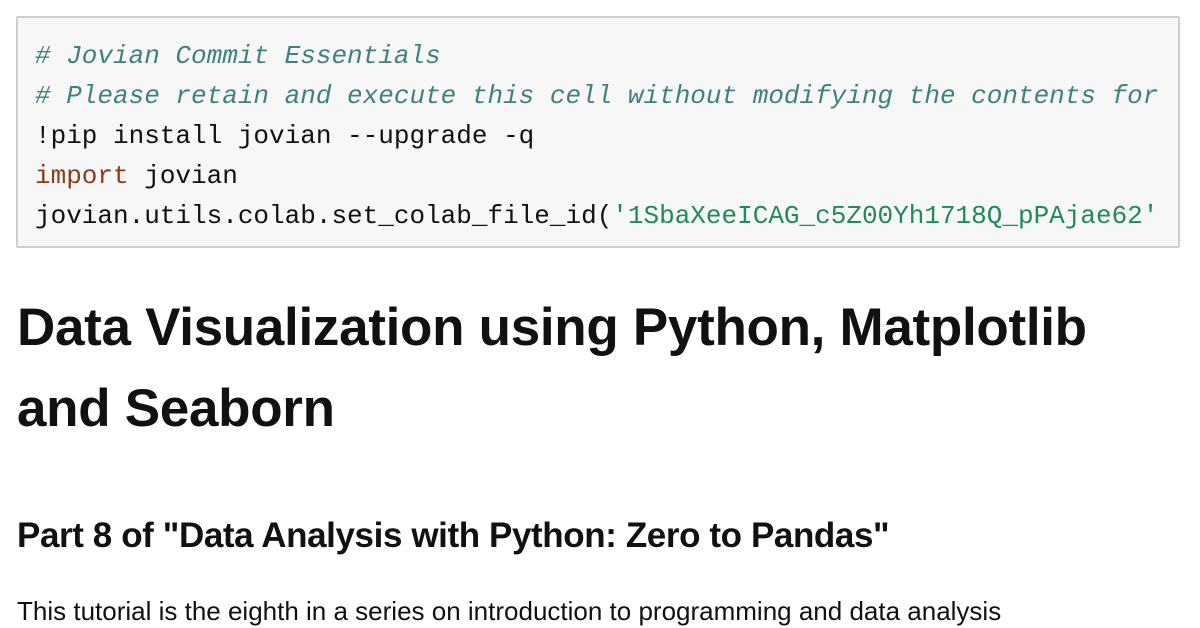 This screenshot has height=628, width=1200. What do you see at coordinates (885, 216) in the screenshot?
I see `code-string: '1SbaXeeICAG_c5Z00Yh1718Q_pPAjae62'` at bounding box center [885, 216].